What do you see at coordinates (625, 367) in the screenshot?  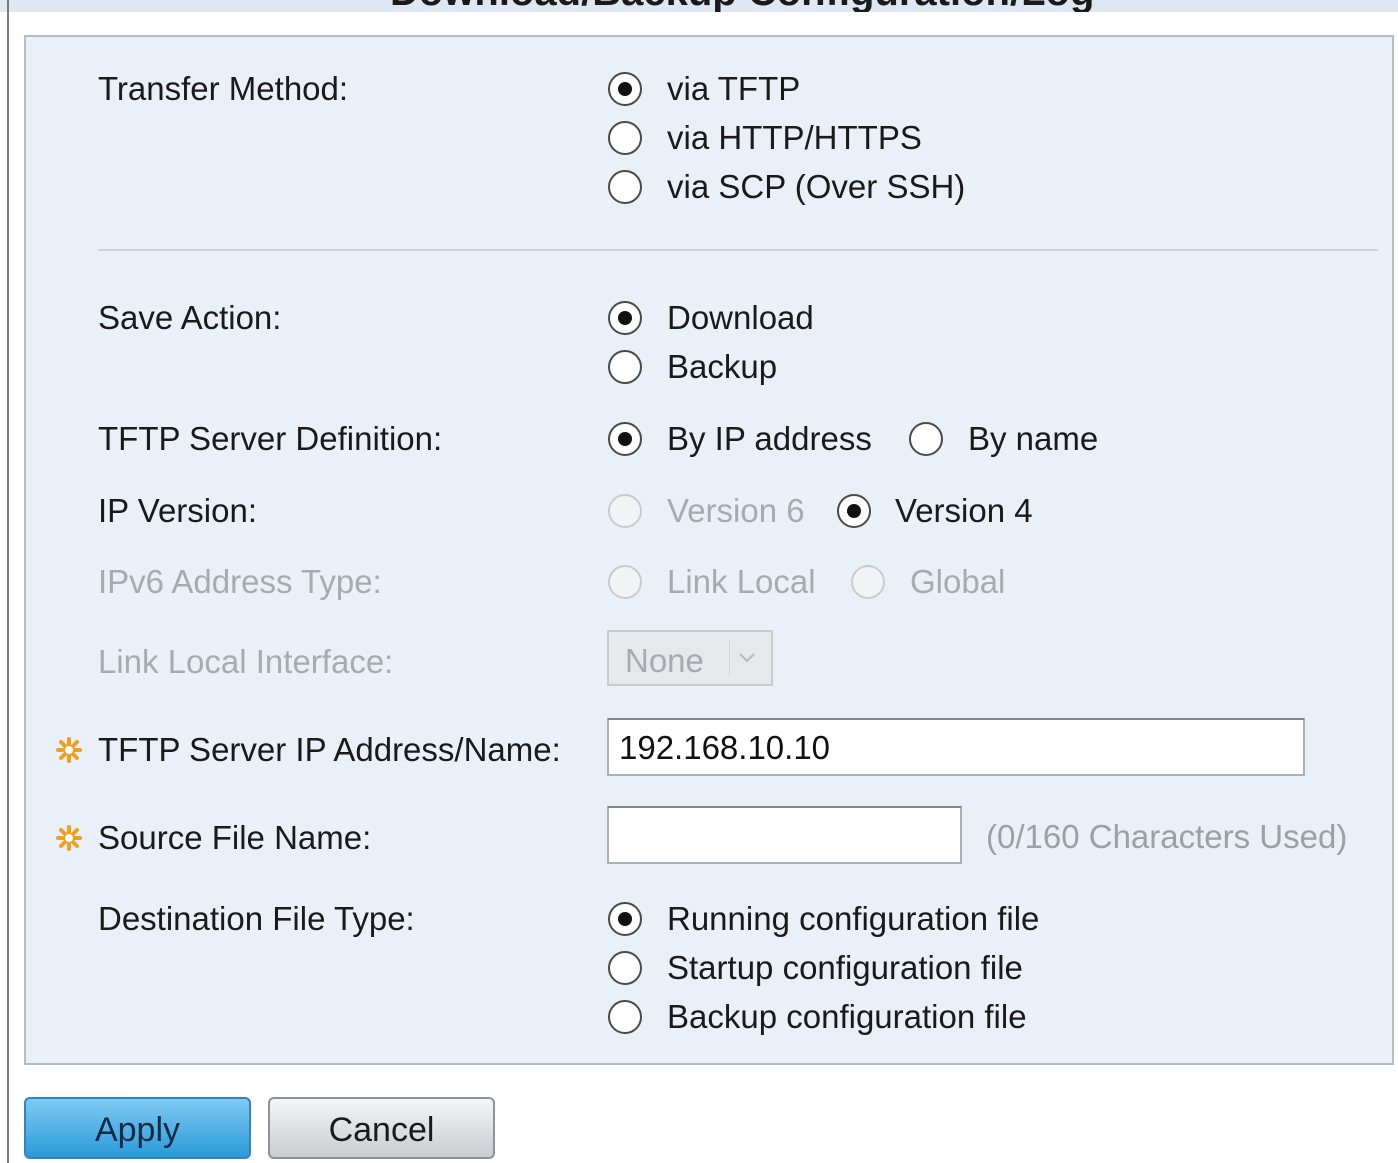 I see `backup-radio` at bounding box center [625, 367].